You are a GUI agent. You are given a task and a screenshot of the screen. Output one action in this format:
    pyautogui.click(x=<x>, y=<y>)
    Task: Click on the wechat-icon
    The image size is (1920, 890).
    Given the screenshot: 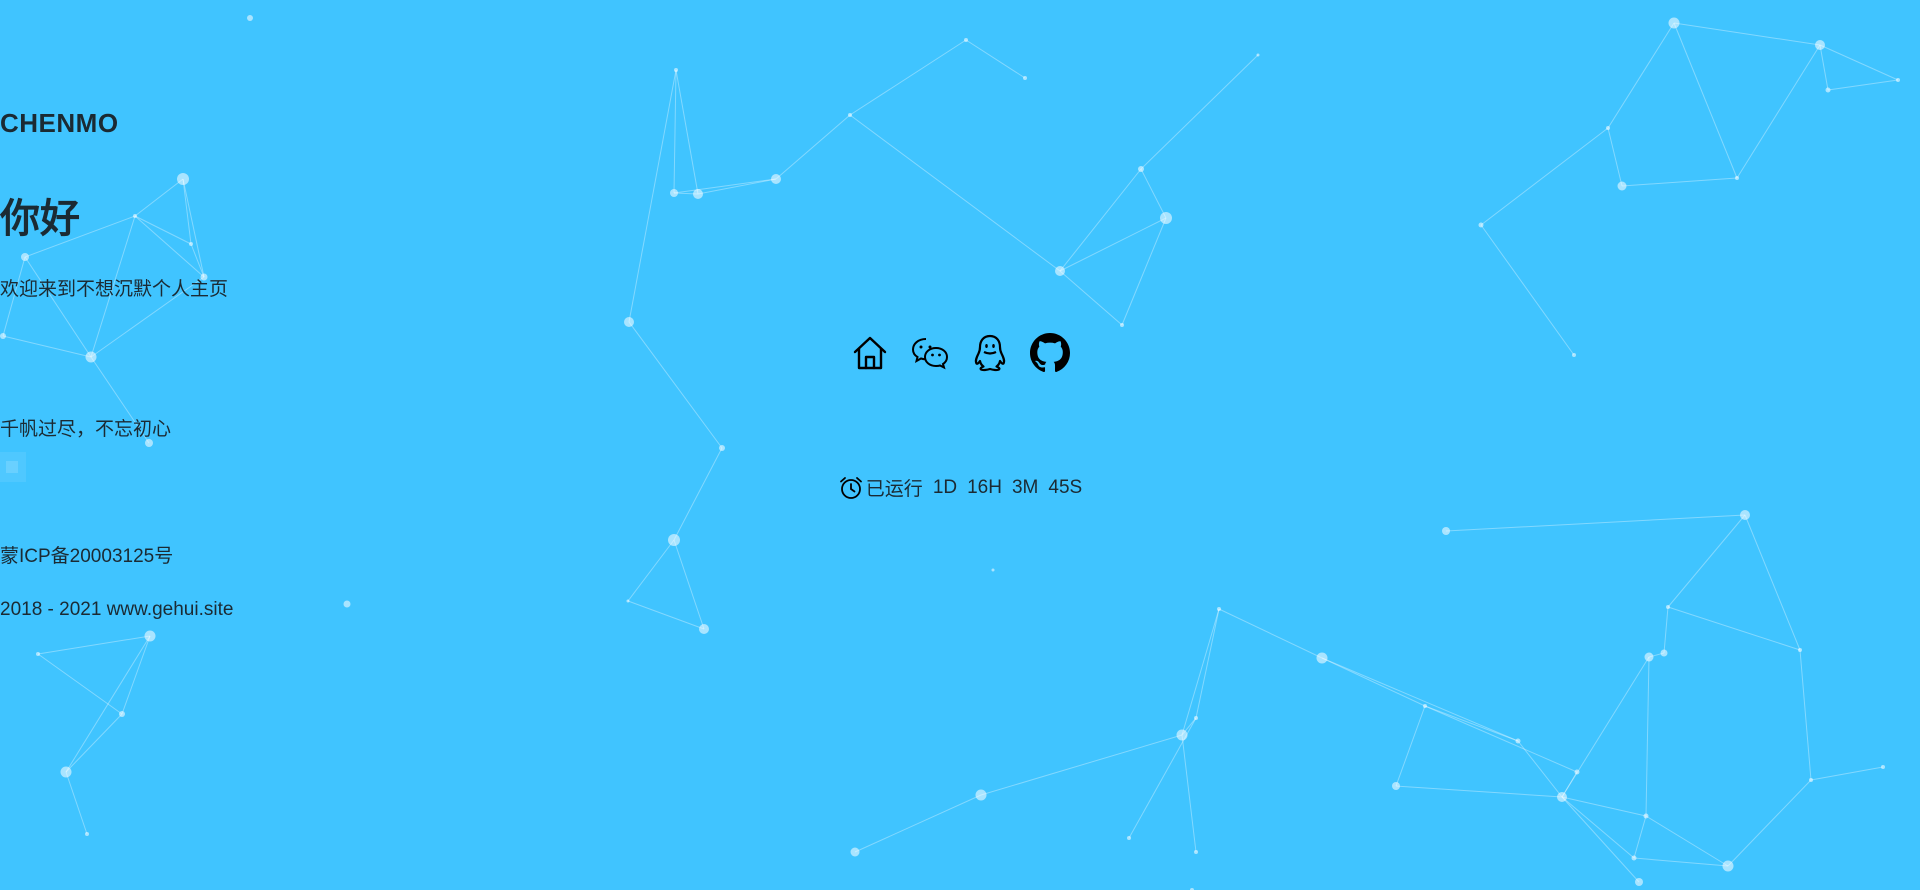 What is the action you would take?
    pyautogui.click(x=930, y=354)
    